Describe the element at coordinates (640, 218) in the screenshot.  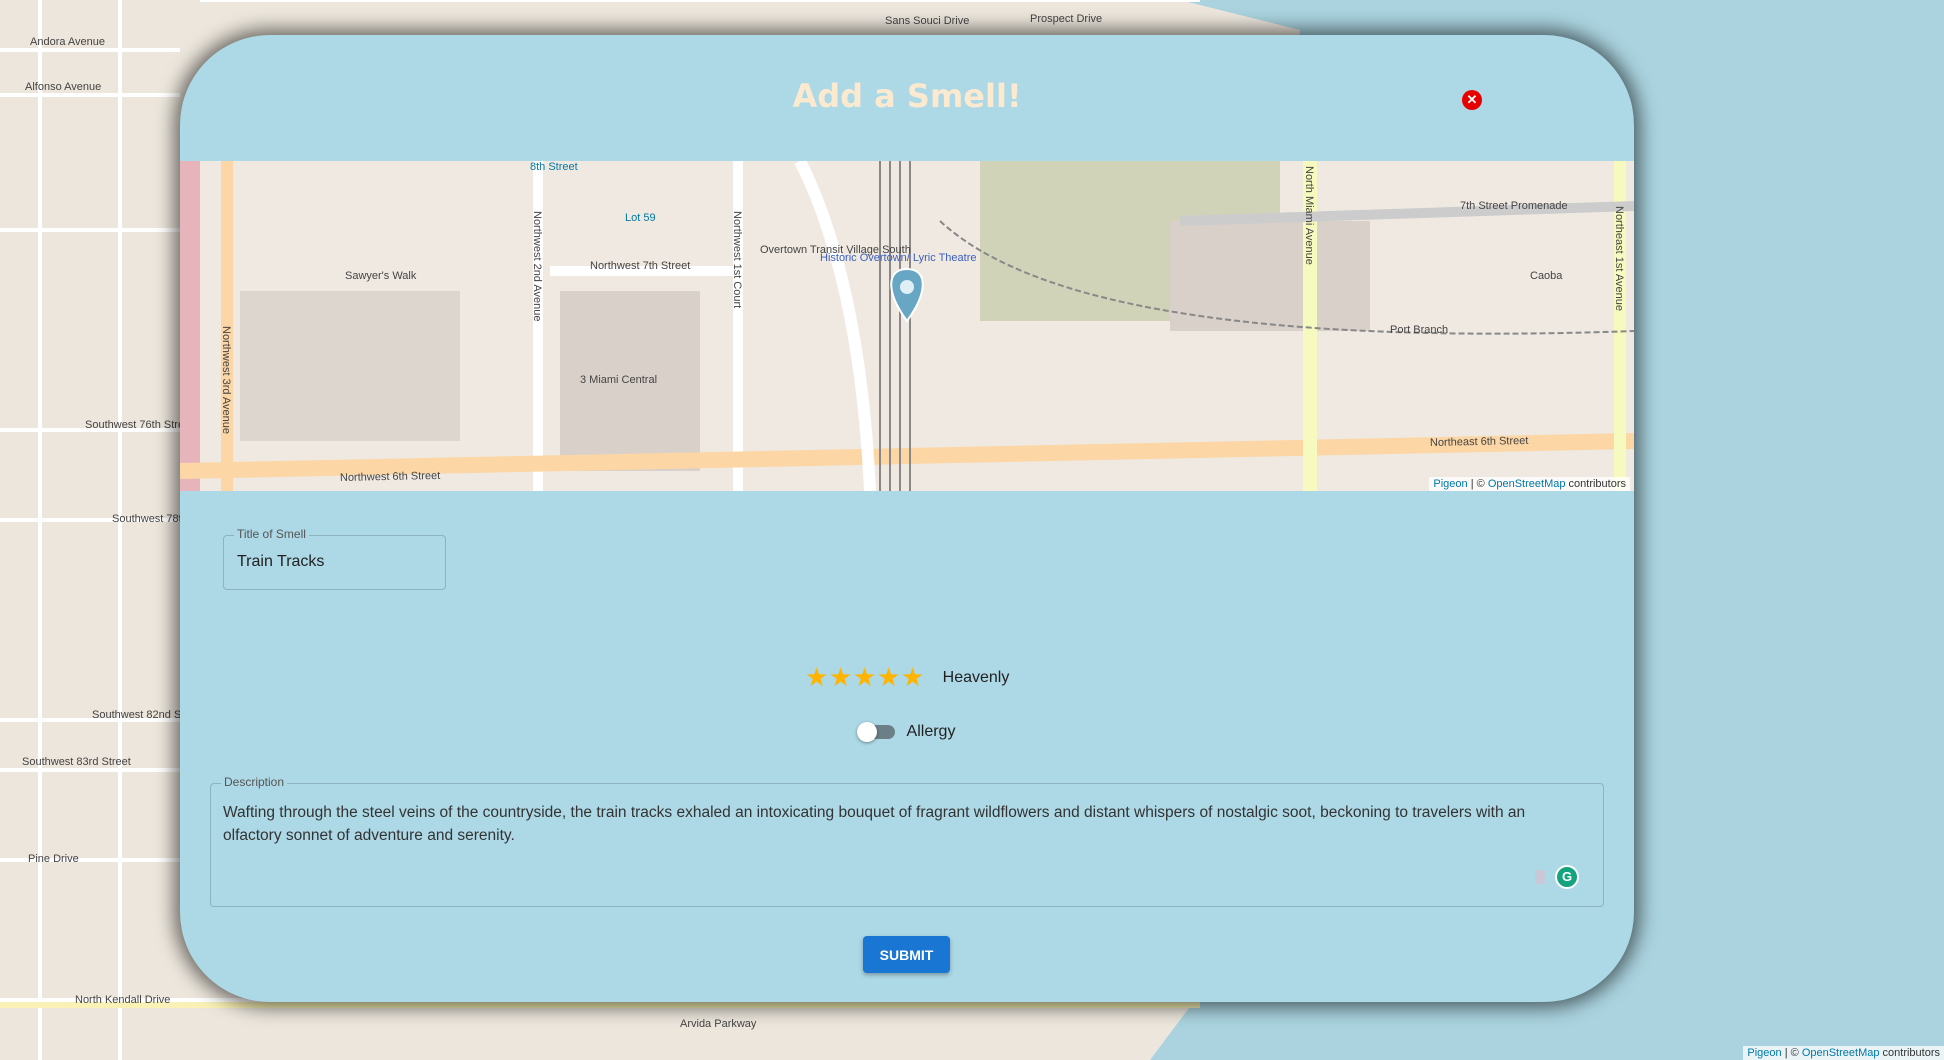
I see `map-label: Lot 59` at that location.